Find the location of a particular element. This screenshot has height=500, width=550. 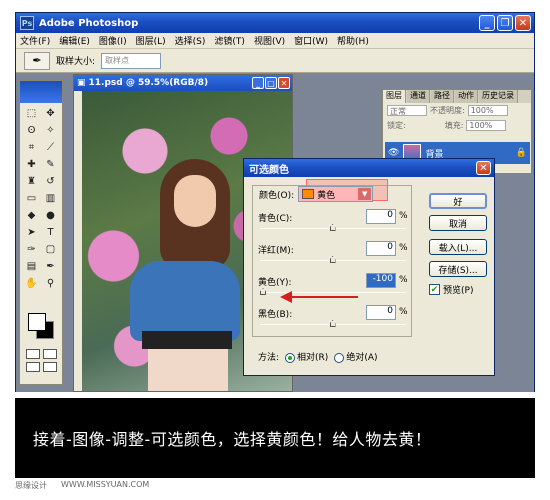

shape-tool-icon: ▢ is located at coordinates (50, 249).